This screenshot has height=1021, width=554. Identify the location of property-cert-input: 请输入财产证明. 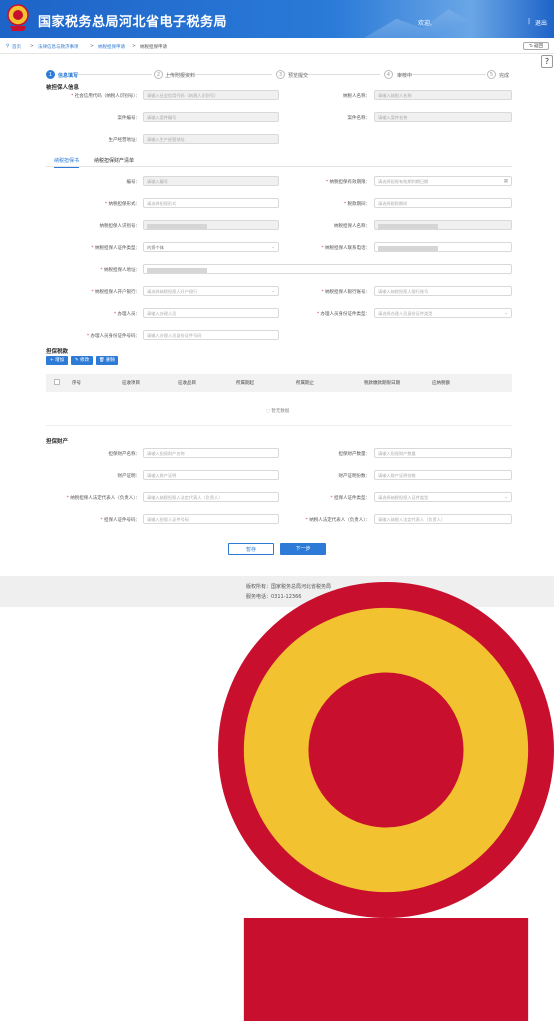
(211, 475).